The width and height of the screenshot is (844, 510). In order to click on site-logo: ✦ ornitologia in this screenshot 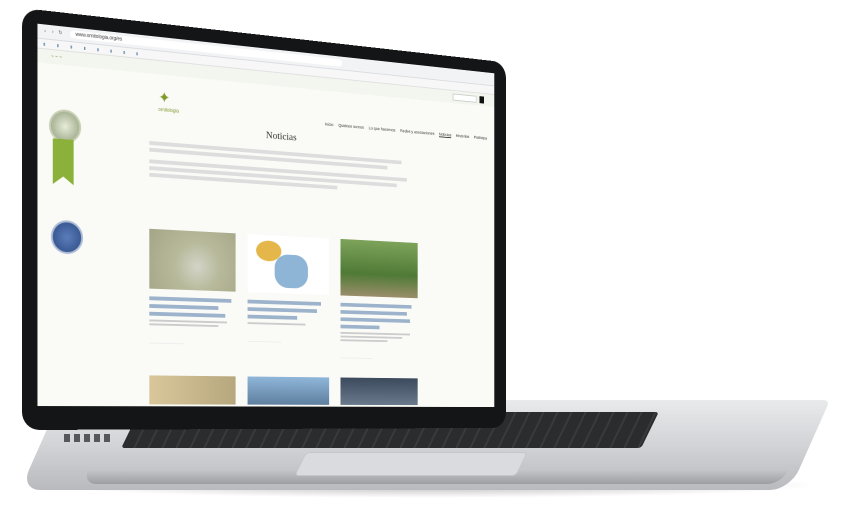, I will do `click(168, 101)`.